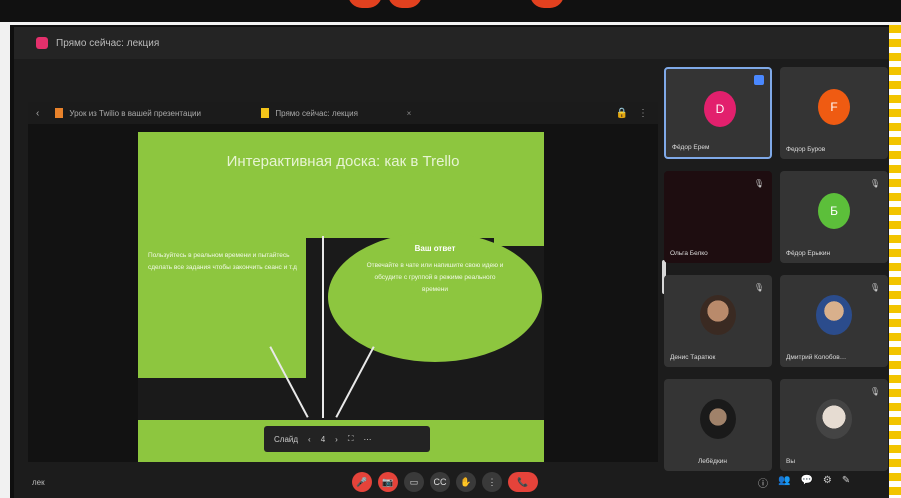  Describe the element at coordinates (689, 253) in the screenshot. I see `participant-name: Ольга Белко` at that location.